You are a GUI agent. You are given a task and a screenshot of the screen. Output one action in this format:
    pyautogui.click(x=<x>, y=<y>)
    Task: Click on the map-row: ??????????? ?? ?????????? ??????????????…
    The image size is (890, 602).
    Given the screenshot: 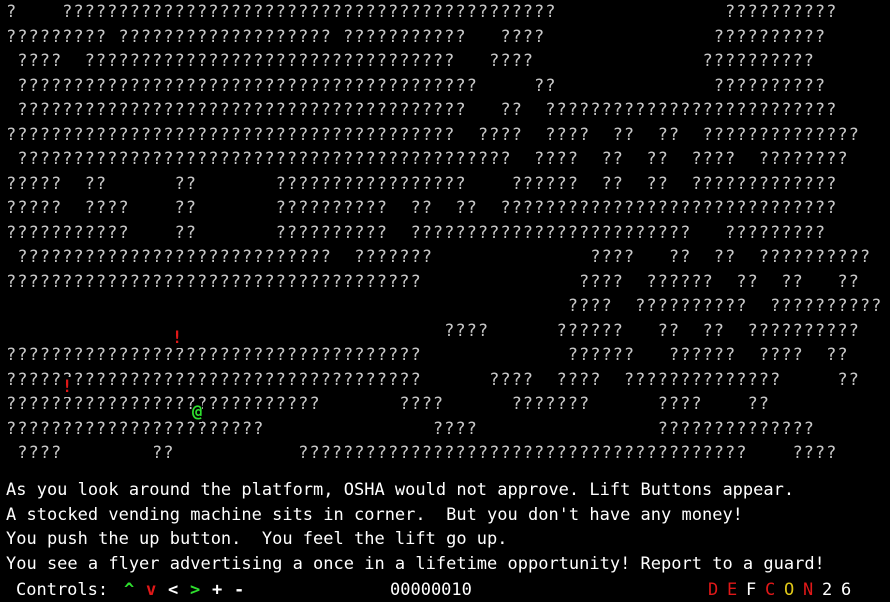 What is the action you would take?
    pyautogui.click(x=416, y=232)
    